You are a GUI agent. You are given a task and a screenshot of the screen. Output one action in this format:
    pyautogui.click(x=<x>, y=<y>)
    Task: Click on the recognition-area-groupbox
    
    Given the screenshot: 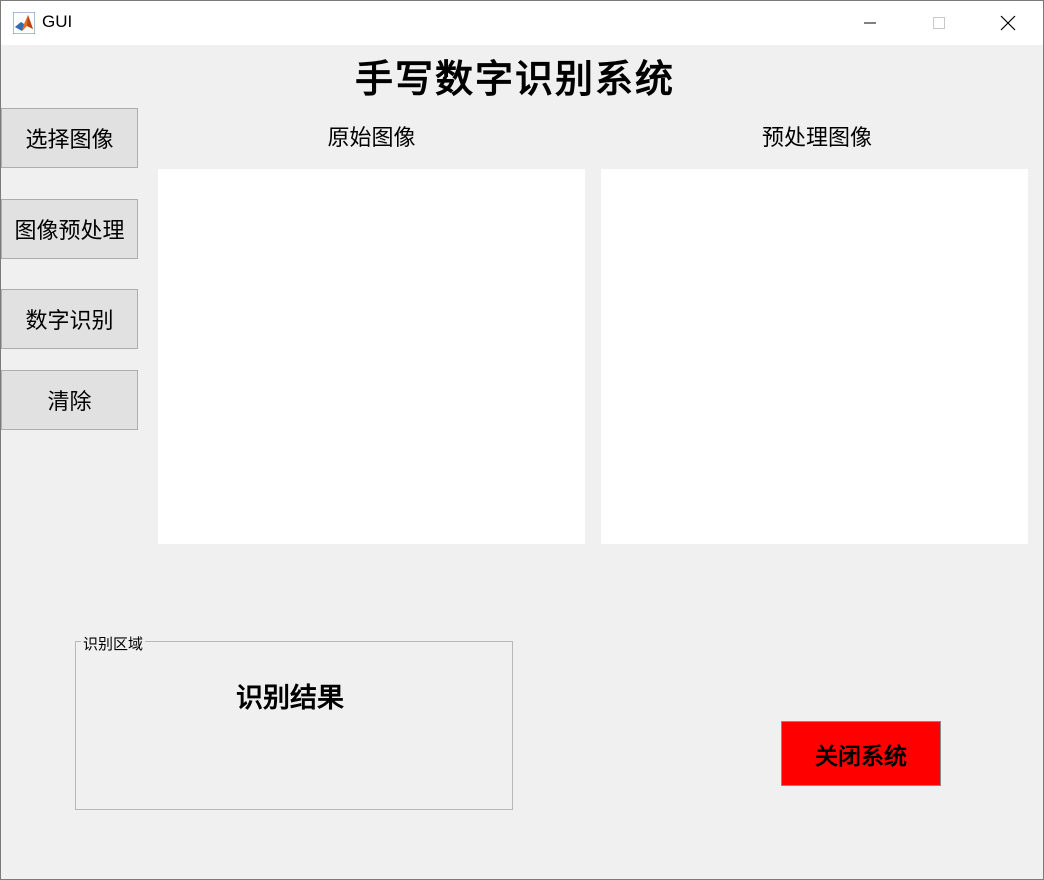 What is the action you would take?
    pyautogui.click(x=294, y=725)
    